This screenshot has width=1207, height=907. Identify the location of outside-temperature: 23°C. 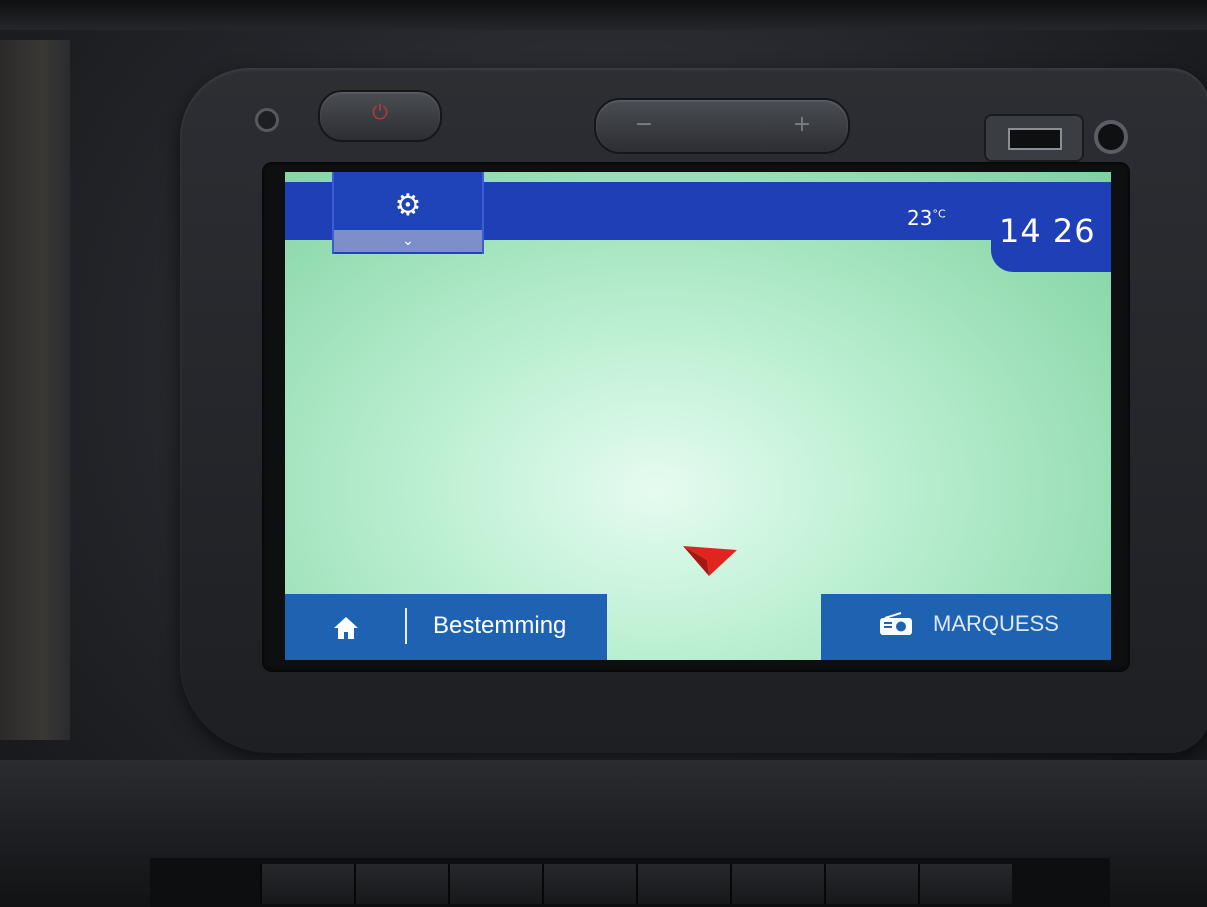
(926, 218).